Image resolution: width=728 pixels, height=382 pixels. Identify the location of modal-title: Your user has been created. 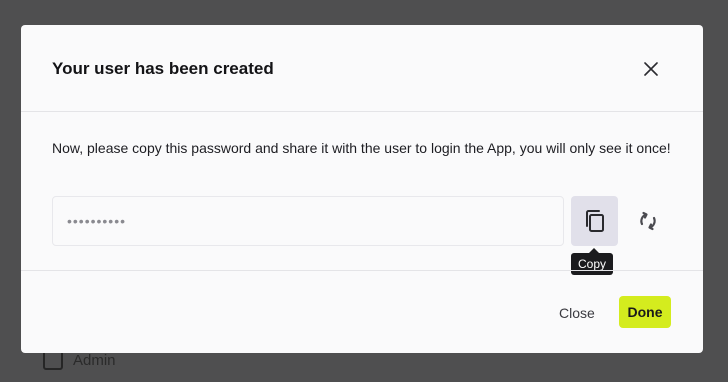
(163, 68).